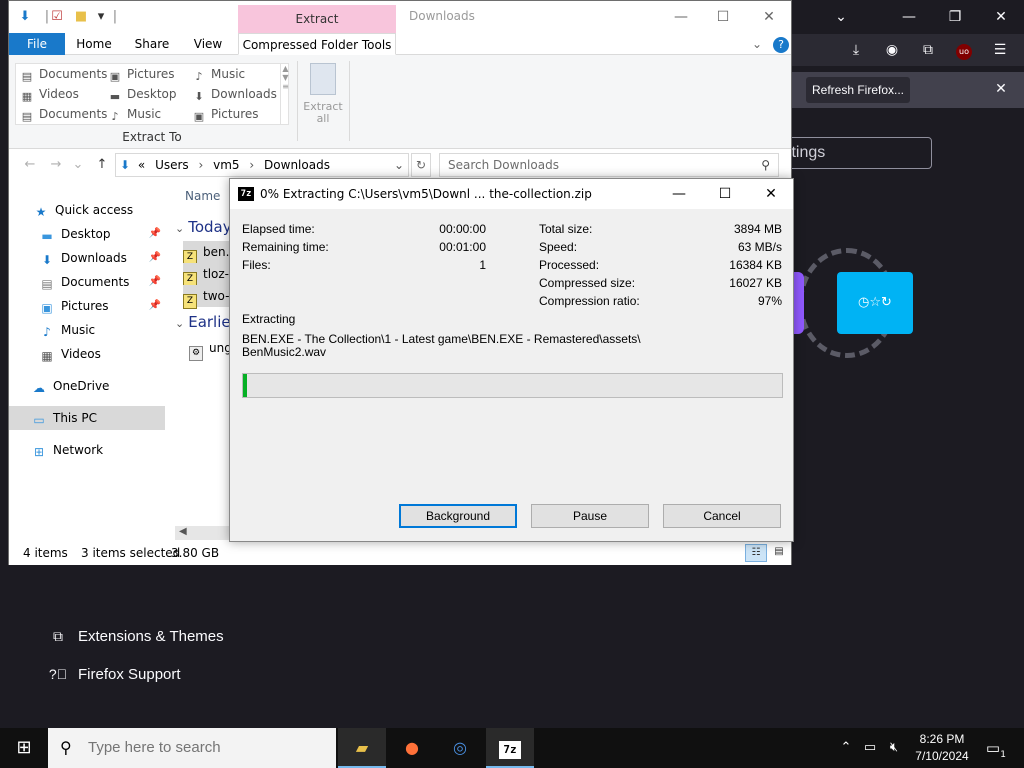 The width and height of the screenshot is (1024, 768). I want to click on firefox-support-link: ?⃝ Firefox Support, so click(114, 674).